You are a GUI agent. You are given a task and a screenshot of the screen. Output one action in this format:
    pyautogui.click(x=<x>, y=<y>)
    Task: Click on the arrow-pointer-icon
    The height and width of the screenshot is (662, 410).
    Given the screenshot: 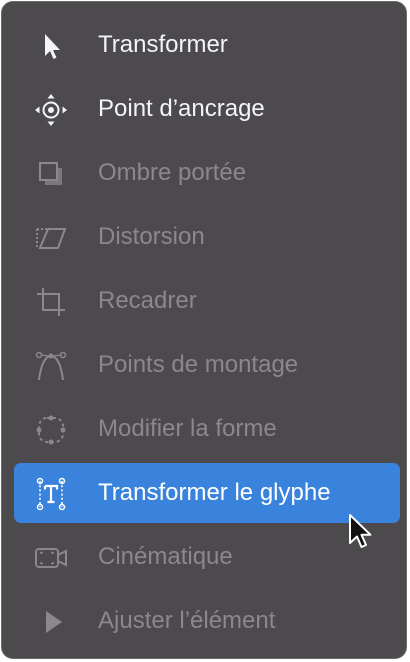 What is the action you would take?
    pyautogui.click(x=51, y=46)
    